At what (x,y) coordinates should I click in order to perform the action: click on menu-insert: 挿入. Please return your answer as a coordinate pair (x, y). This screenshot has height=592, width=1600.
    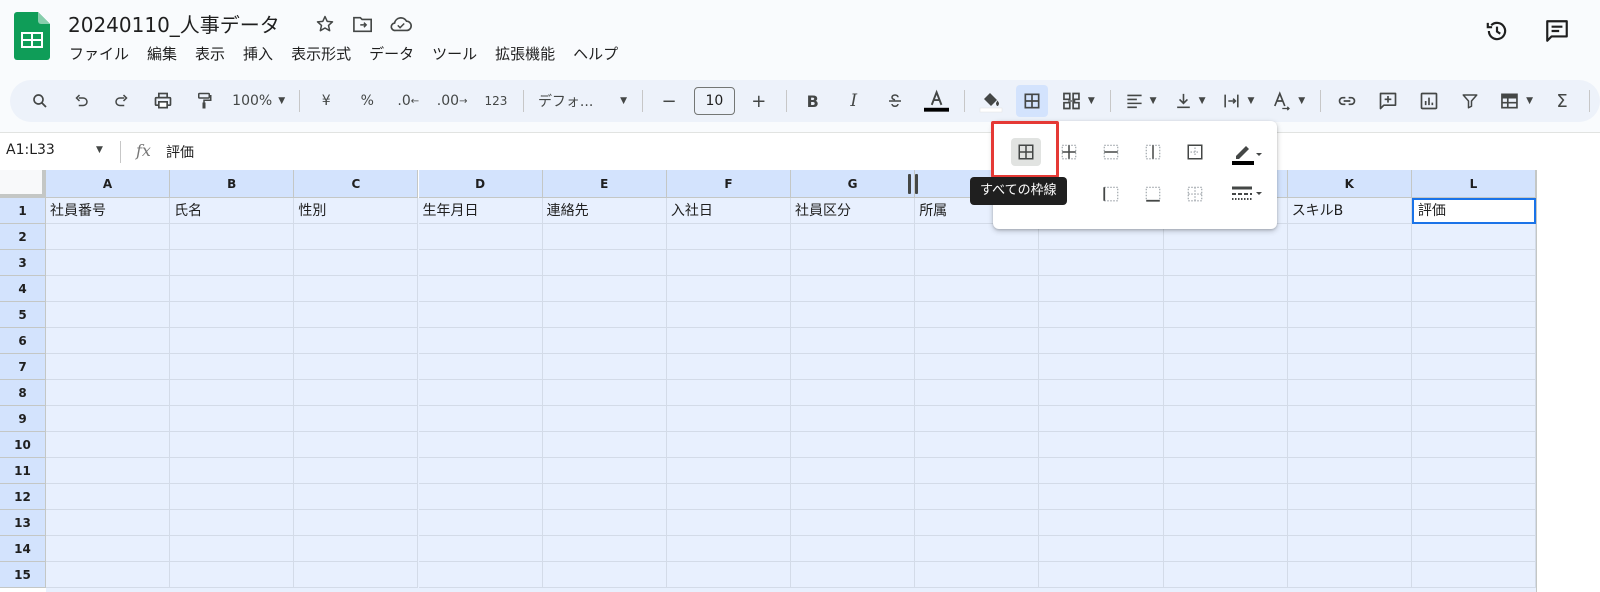
    Looking at the image, I should click on (258, 54).